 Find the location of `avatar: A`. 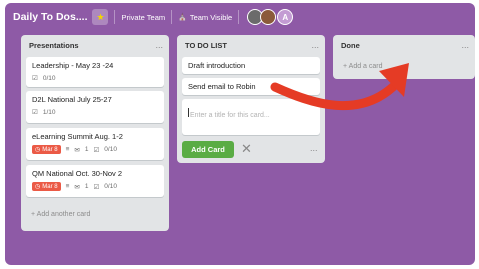

avatar: A is located at coordinates (285, 17).